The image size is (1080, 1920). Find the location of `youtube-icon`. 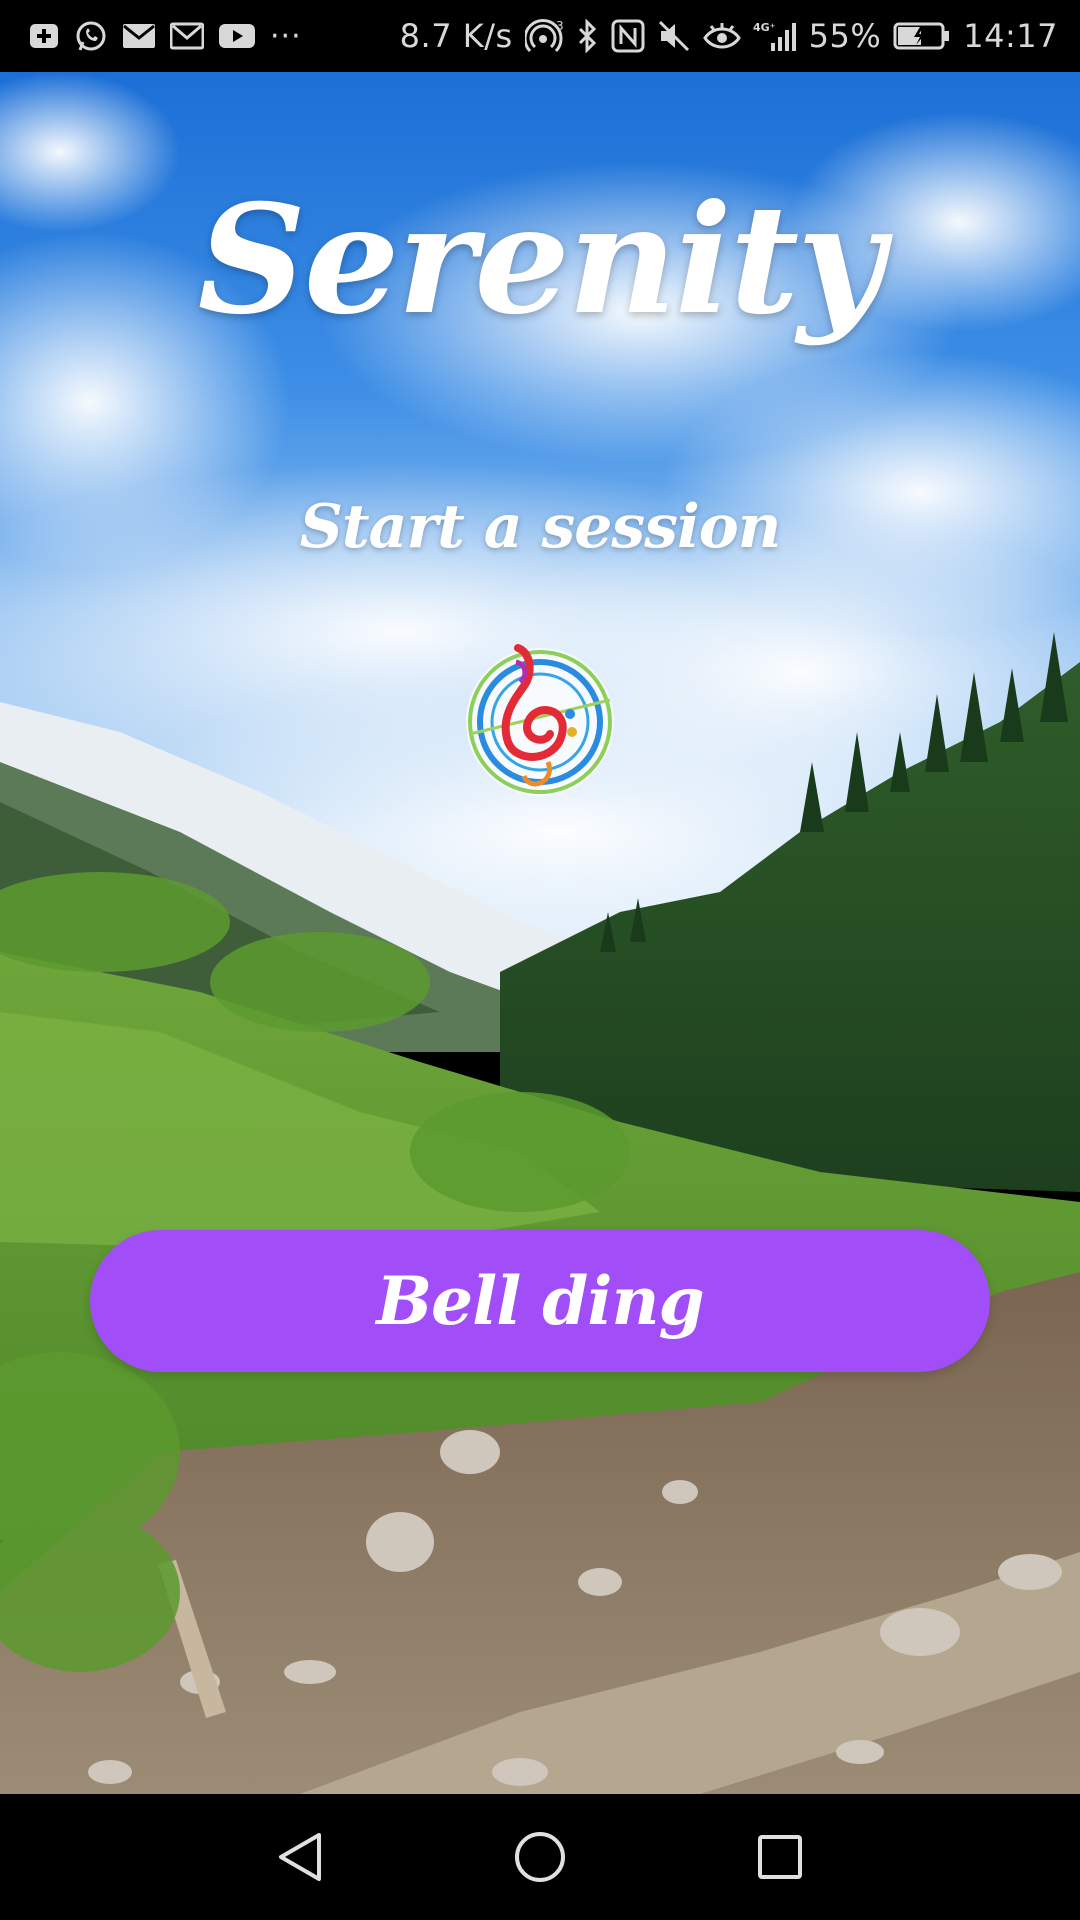

youtube-icon is located at coordinates (237, 36).